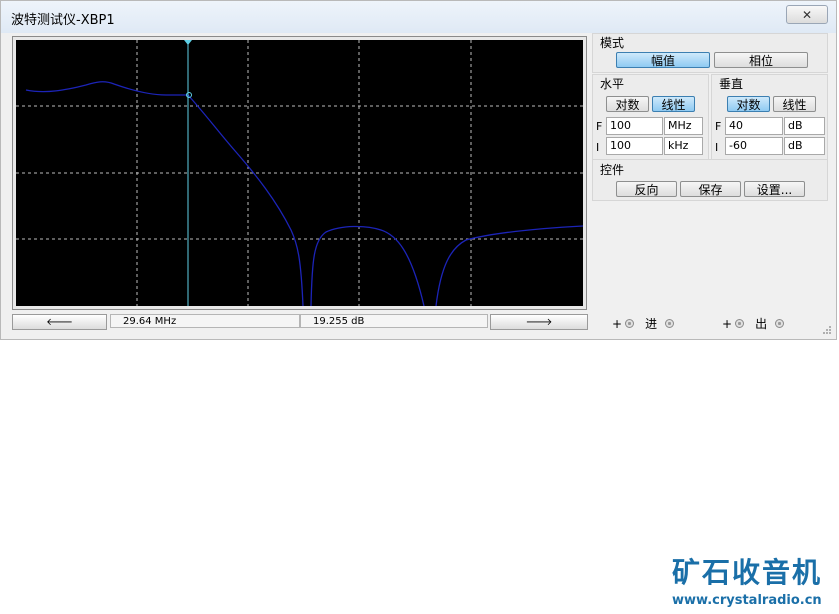 The height and width of the screenshot is (614, 839). I want to click on horizontal-panel: 水平 对数 线性 F 100 MHz I 100 kHz, so click(650, 119).